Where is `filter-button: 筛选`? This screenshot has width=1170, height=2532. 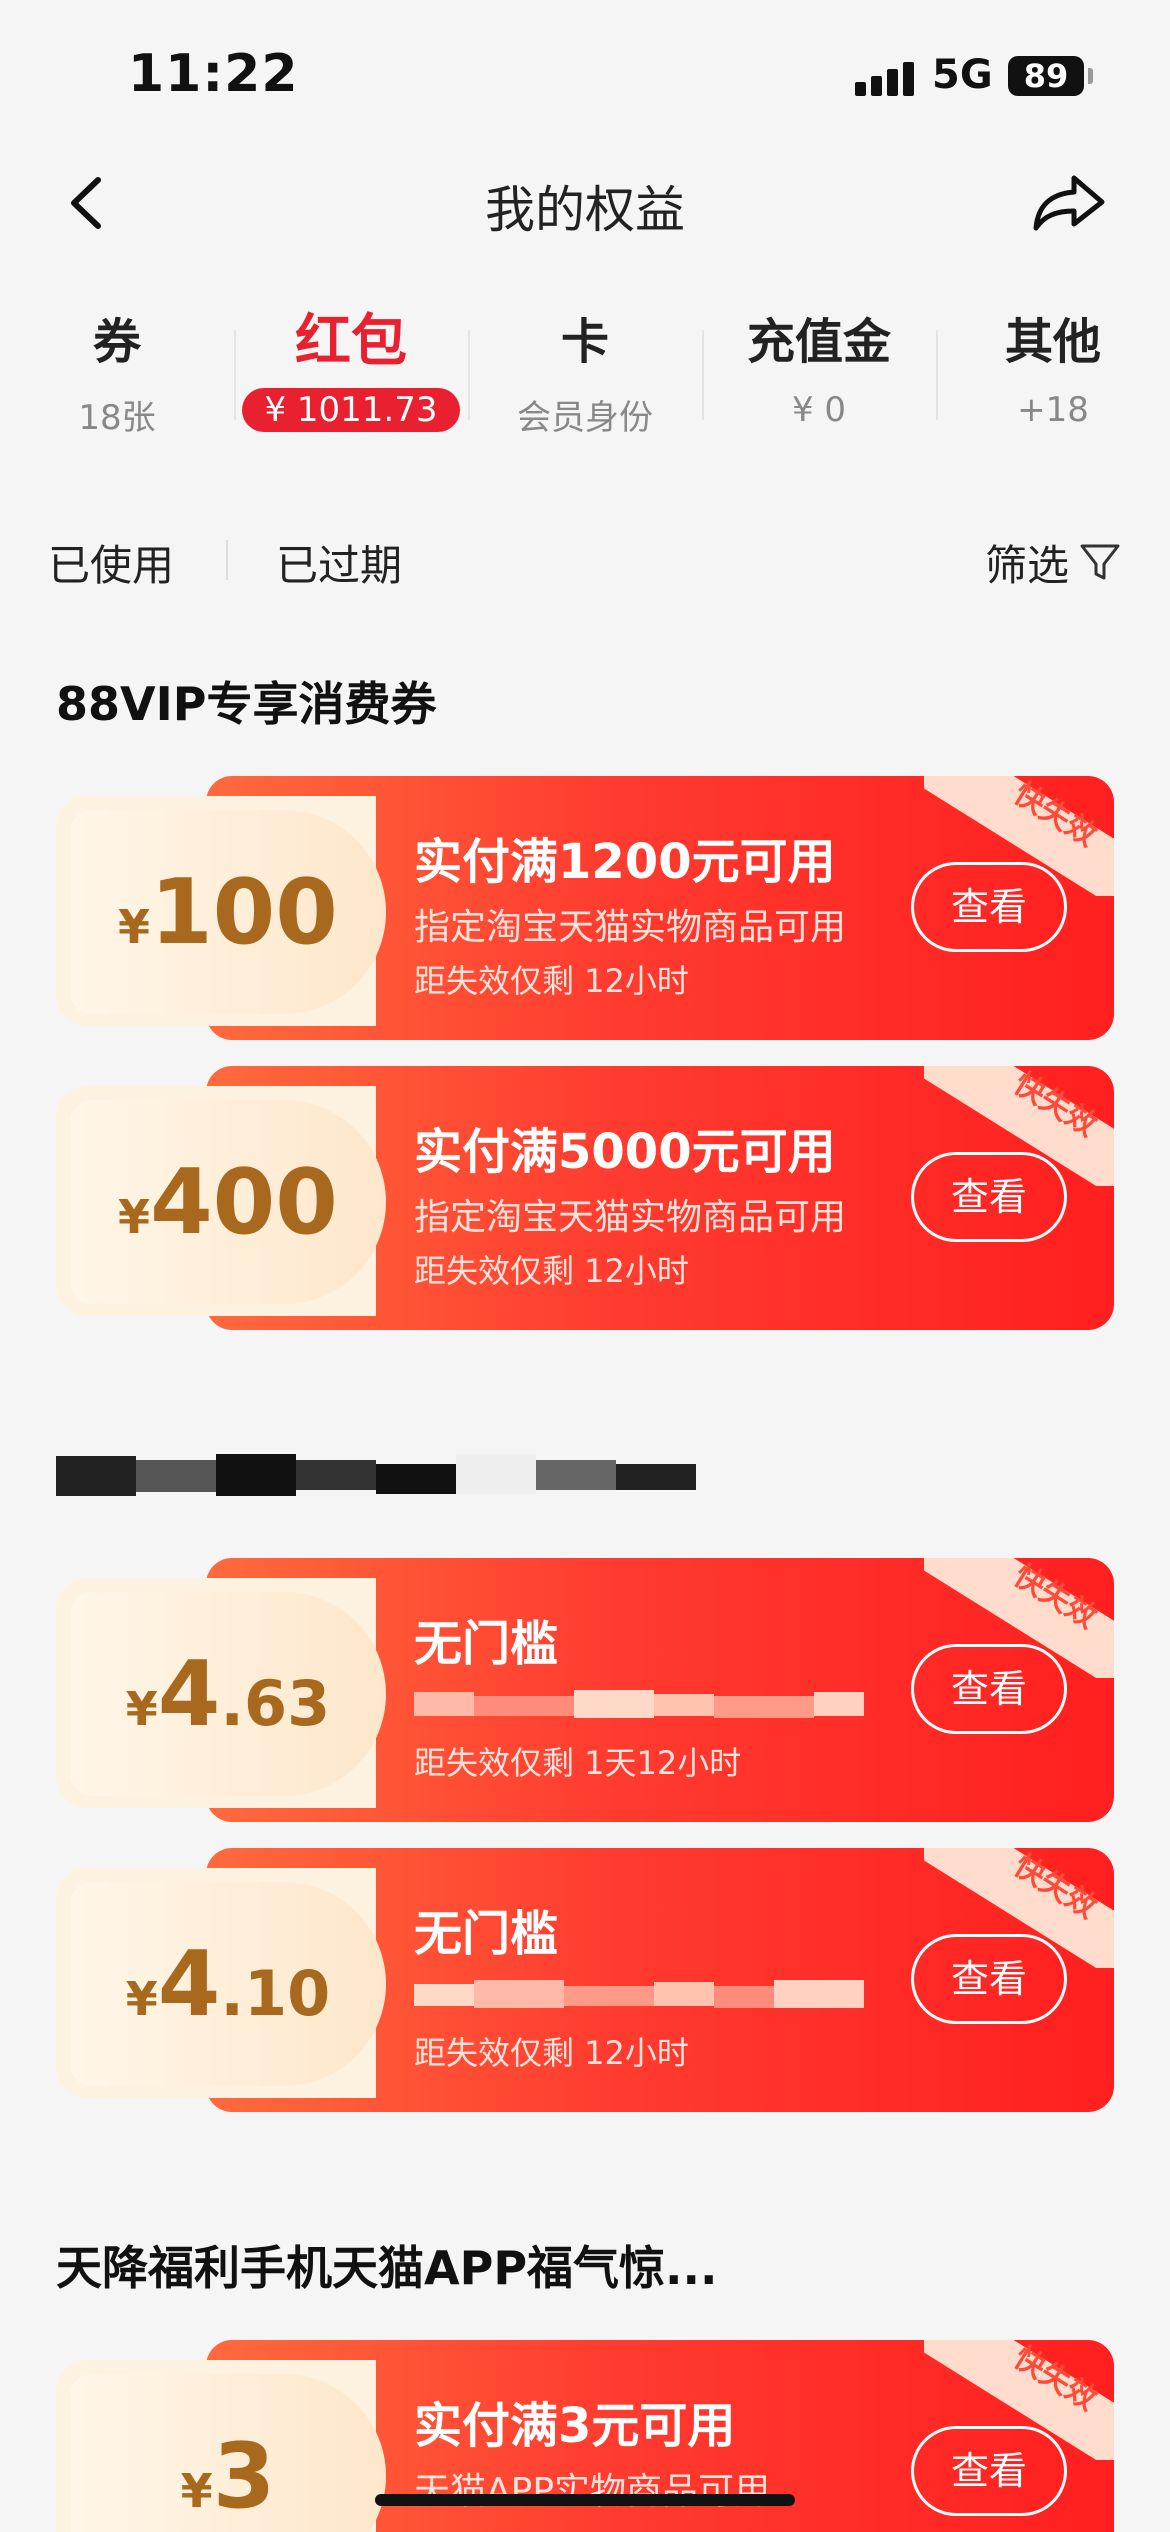
filter-button: 筛选 is located at coordinates (1027, 562).